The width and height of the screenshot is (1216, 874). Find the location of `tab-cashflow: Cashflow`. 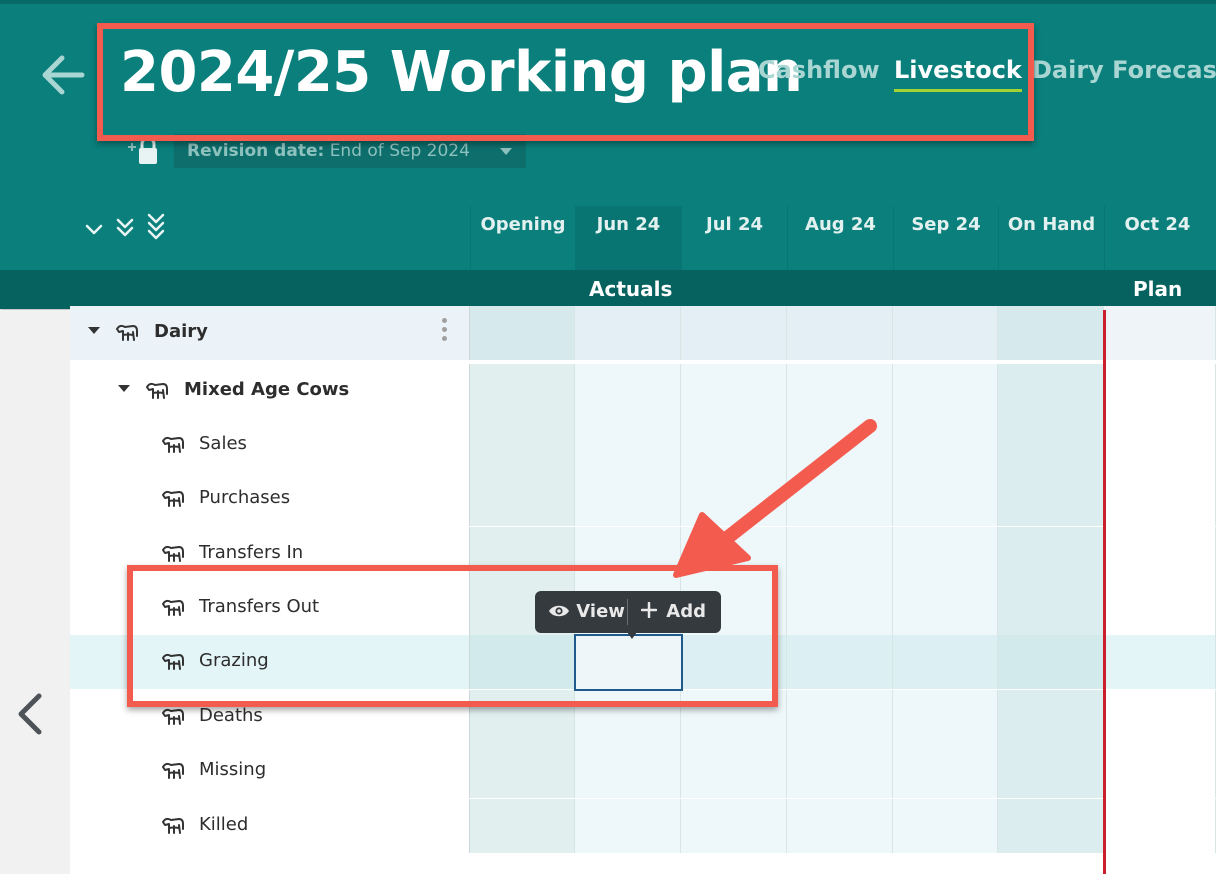

tab-cashflow: Cashflow is located at coordinates (819, 70).